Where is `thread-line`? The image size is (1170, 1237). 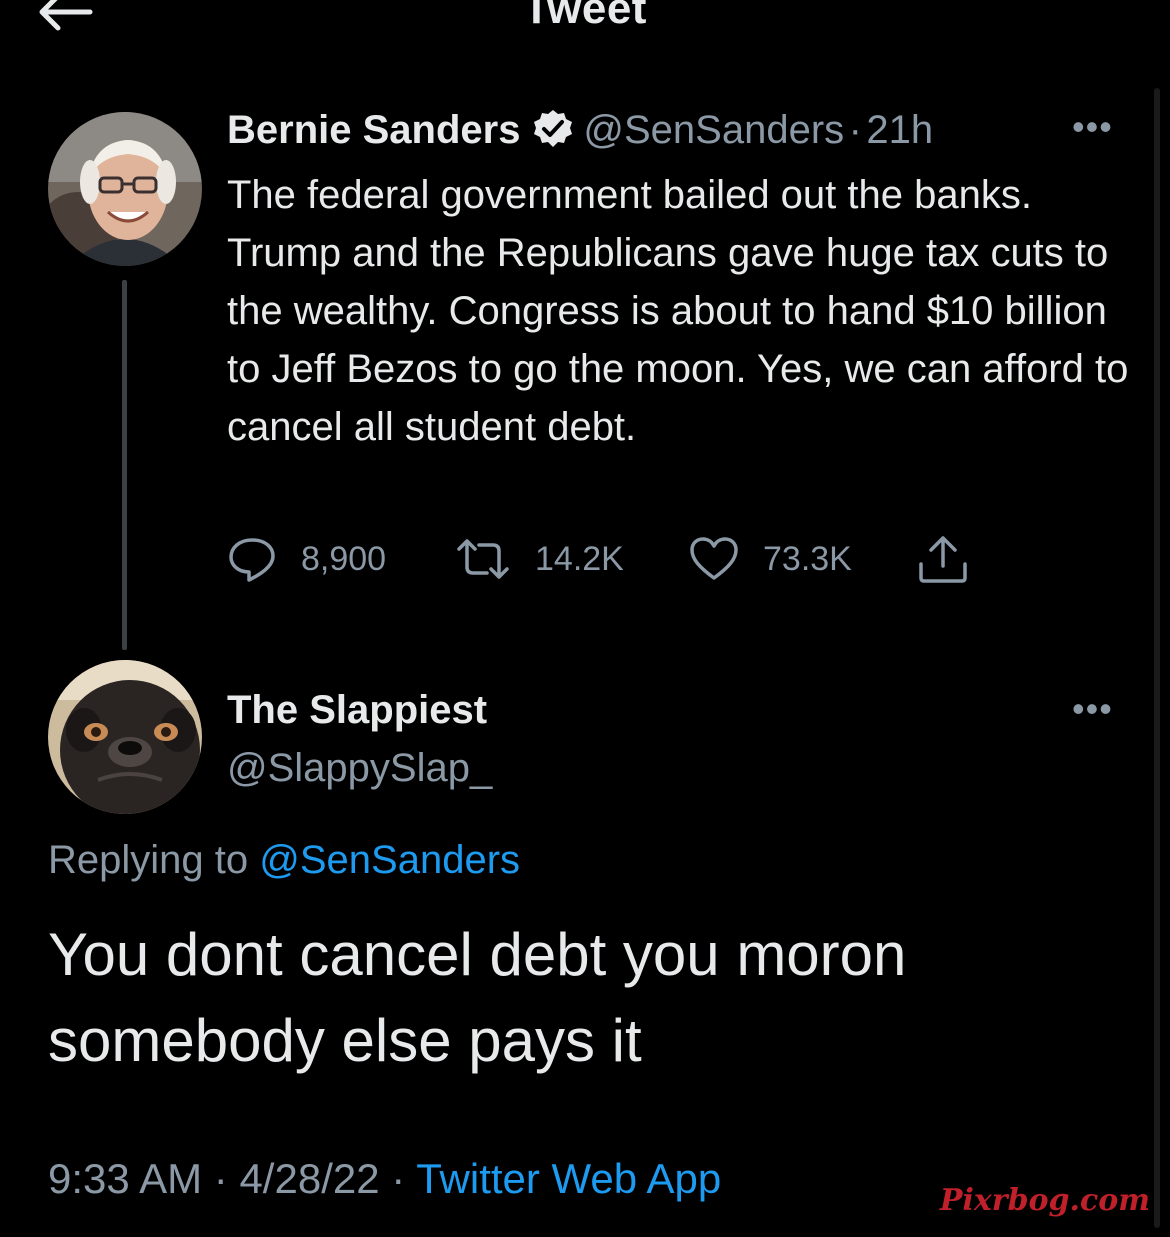 thread-line is located at coordinates (124, 465).